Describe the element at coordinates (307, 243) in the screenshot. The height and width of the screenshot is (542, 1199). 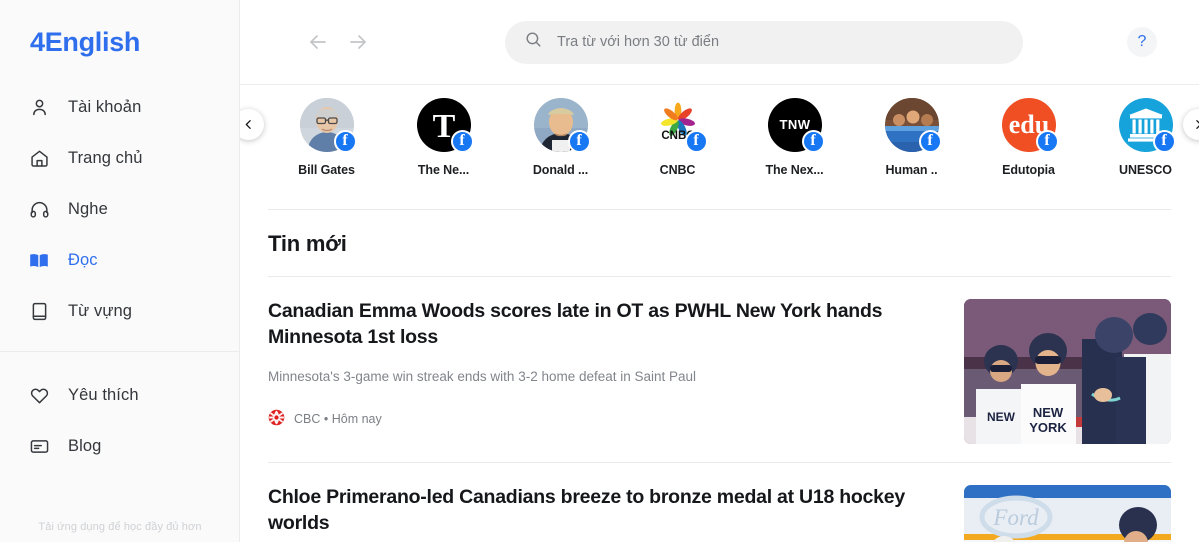
I see `page-title: Tin mới` at that location.